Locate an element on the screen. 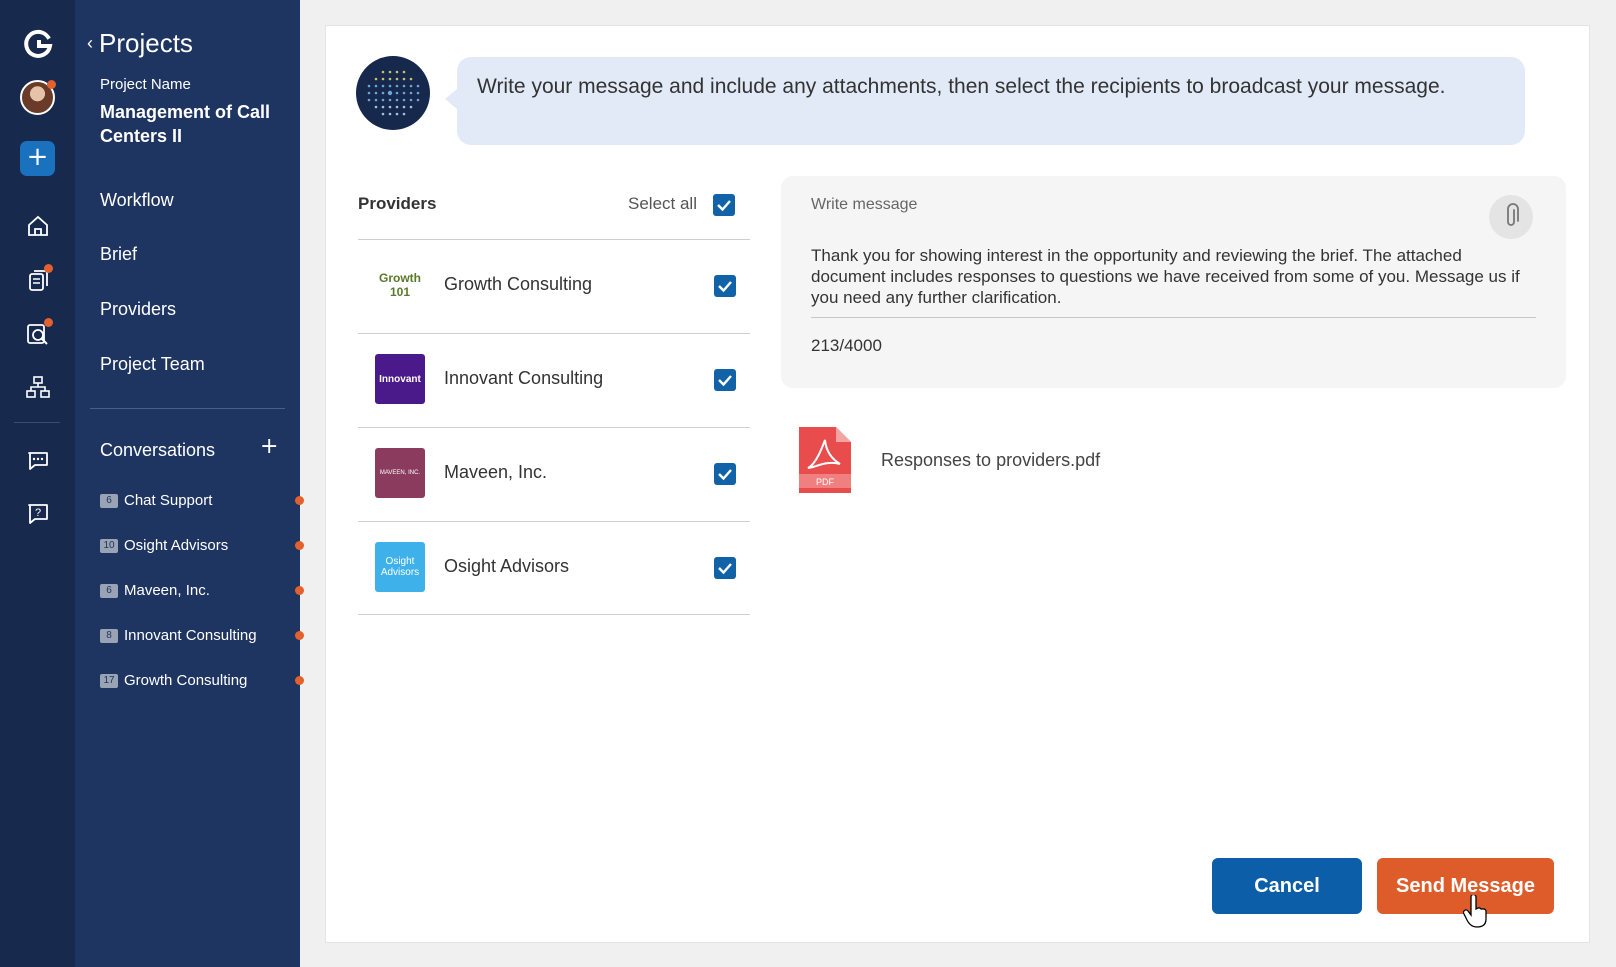 The image size is (1616, 967). attachment-name: Responses to providers.pdf is located at coordinates (991, 459).